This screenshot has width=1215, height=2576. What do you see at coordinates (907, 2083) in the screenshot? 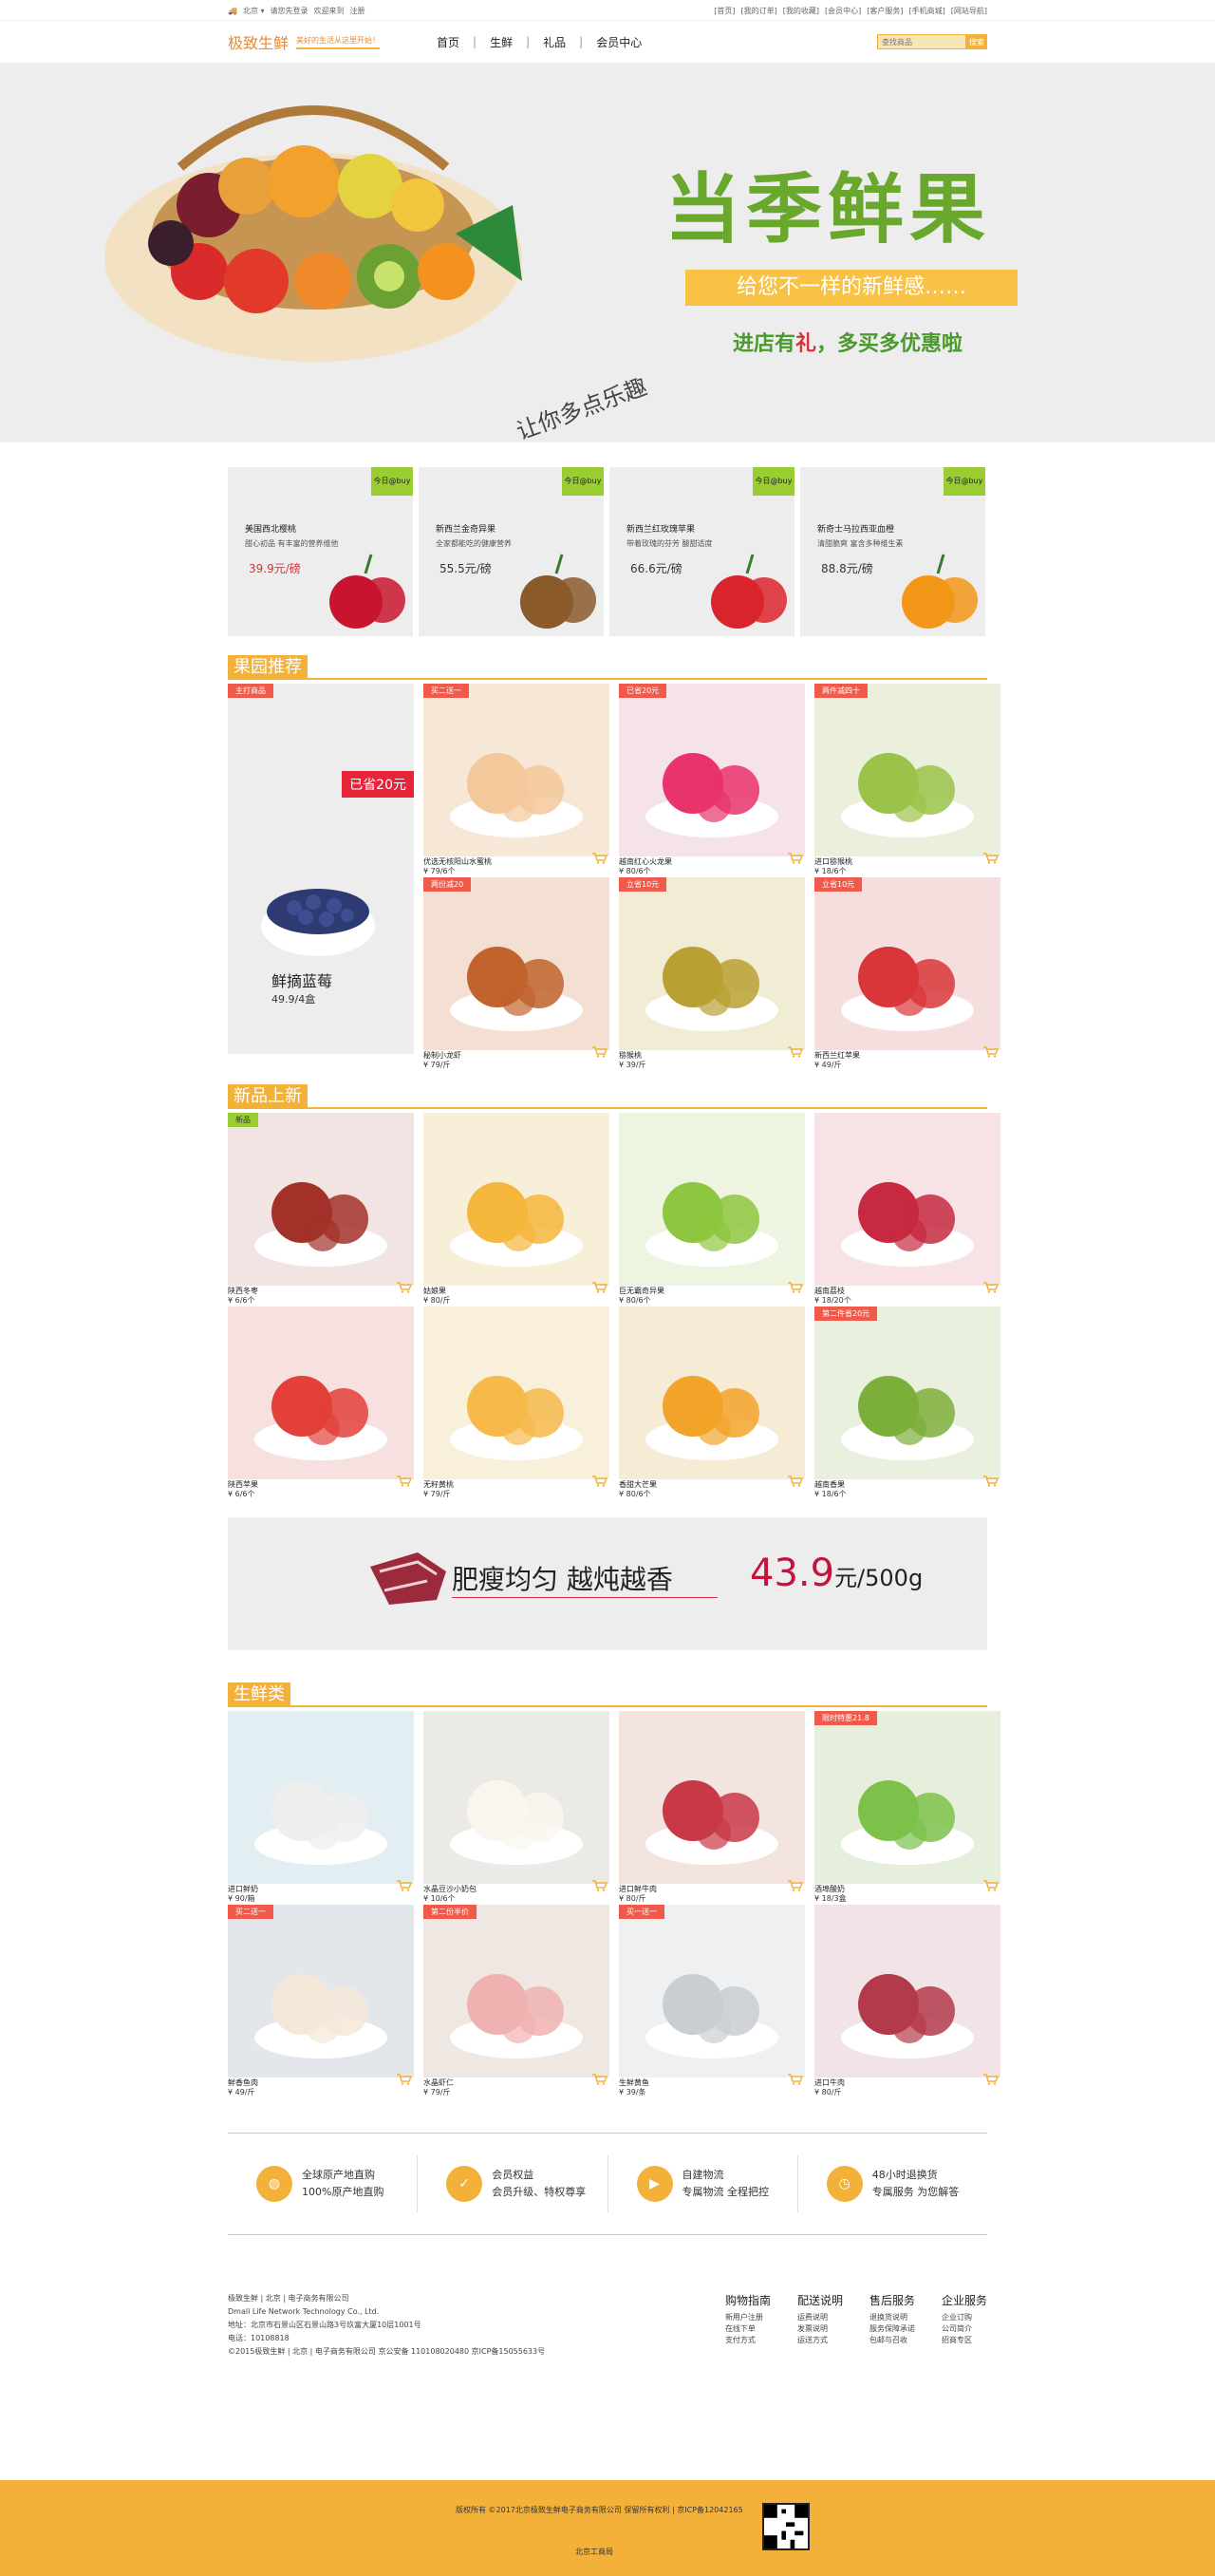
I see `product-name: 进口牛肉` at bounding box center [907, 2083].